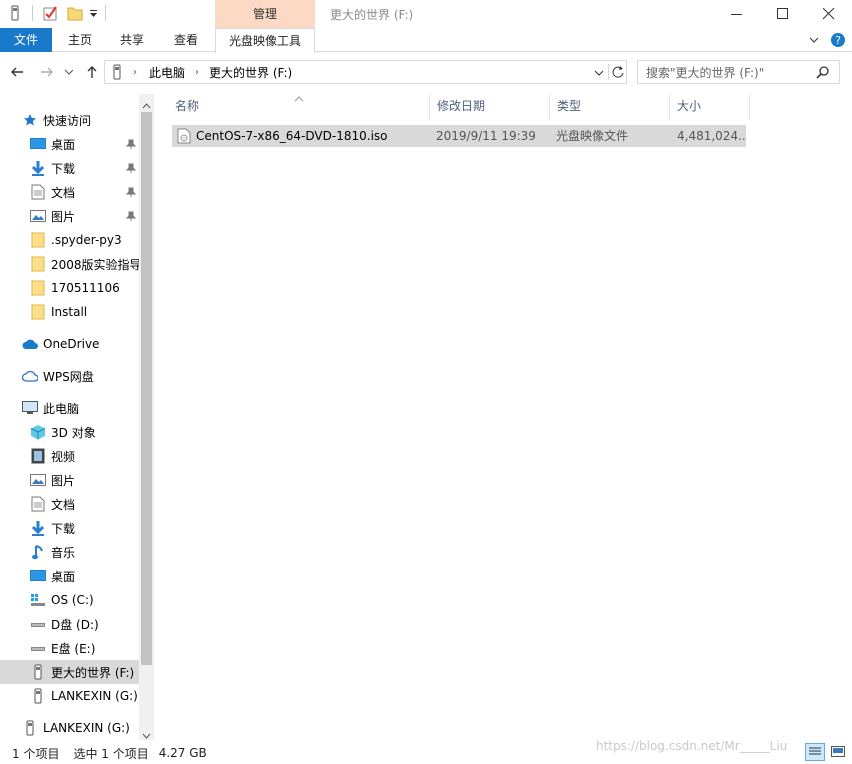  Describe the element at coordinates (38, 600) in the screenshot. I see `windows-drive-icon` at that location.